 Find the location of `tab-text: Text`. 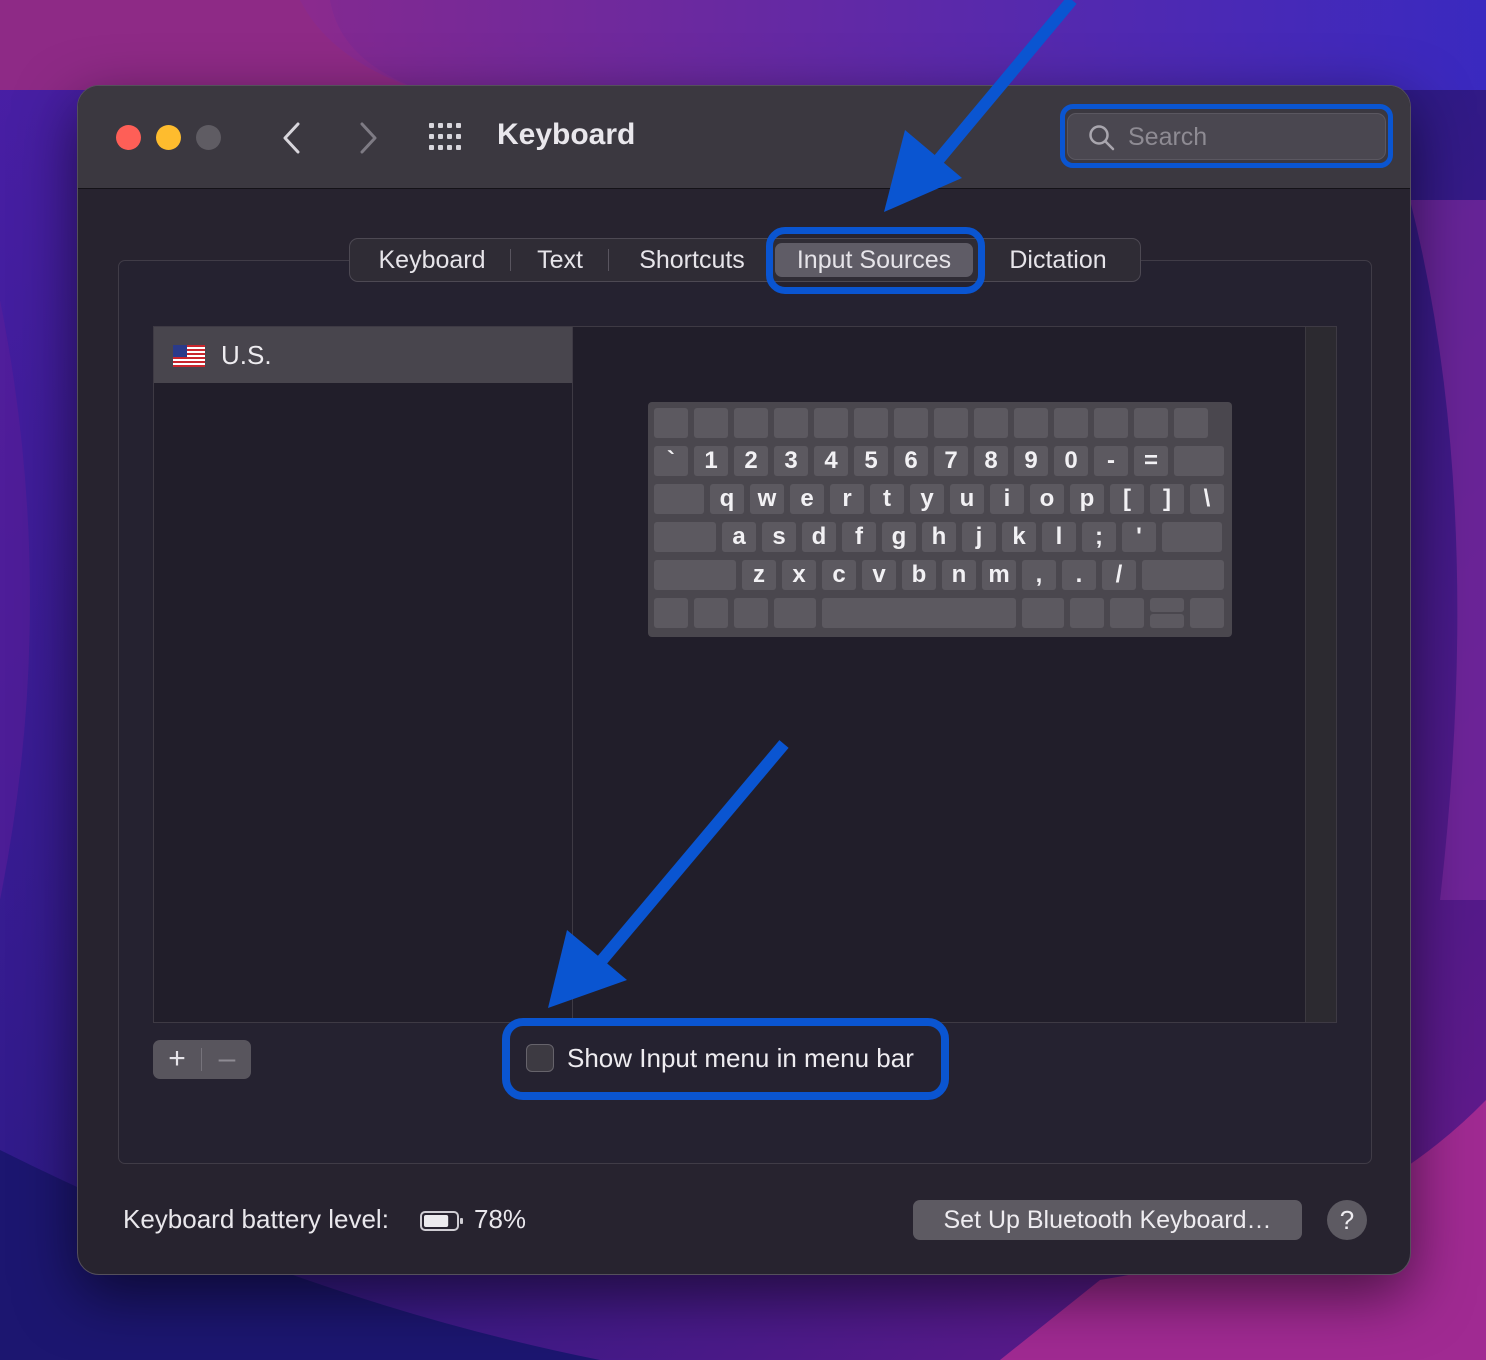

tab-text: Text is located at coordinates (560, 260).